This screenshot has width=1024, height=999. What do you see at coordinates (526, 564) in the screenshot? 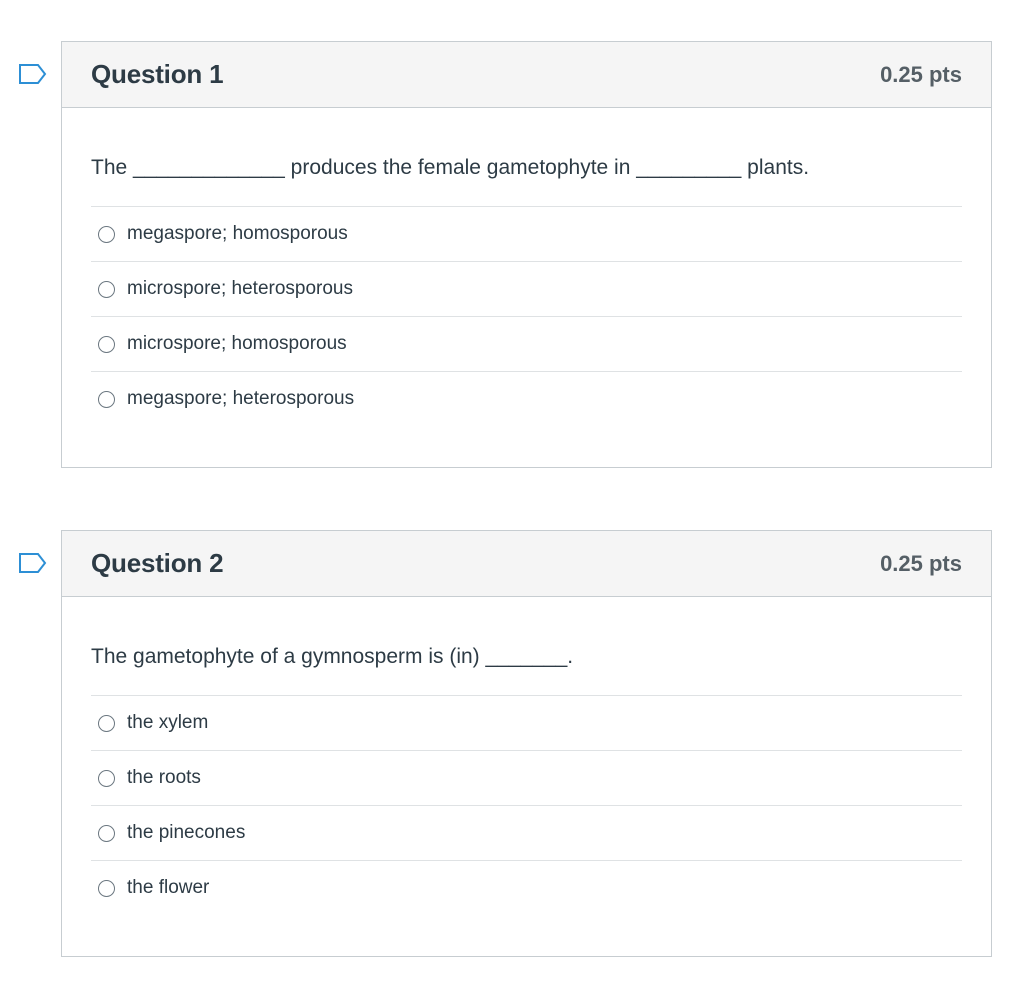
I see `question-header: Question 2 0.25 pts` at bounding box center [526, 564].